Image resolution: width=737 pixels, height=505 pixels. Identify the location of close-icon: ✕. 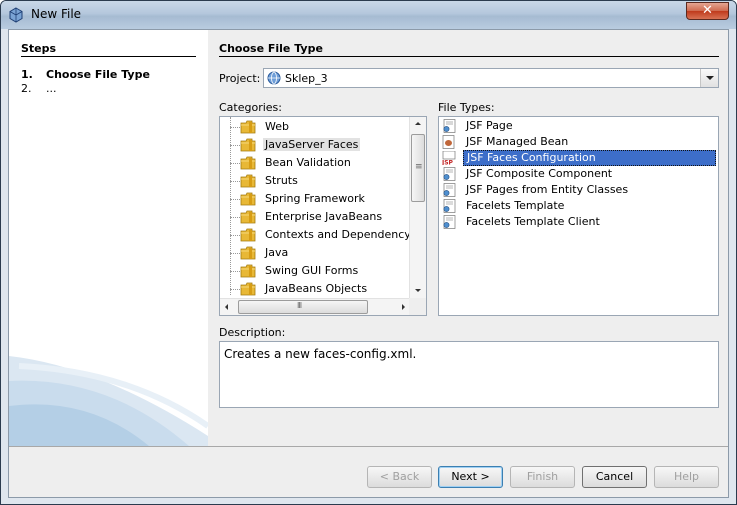
(707, 10).